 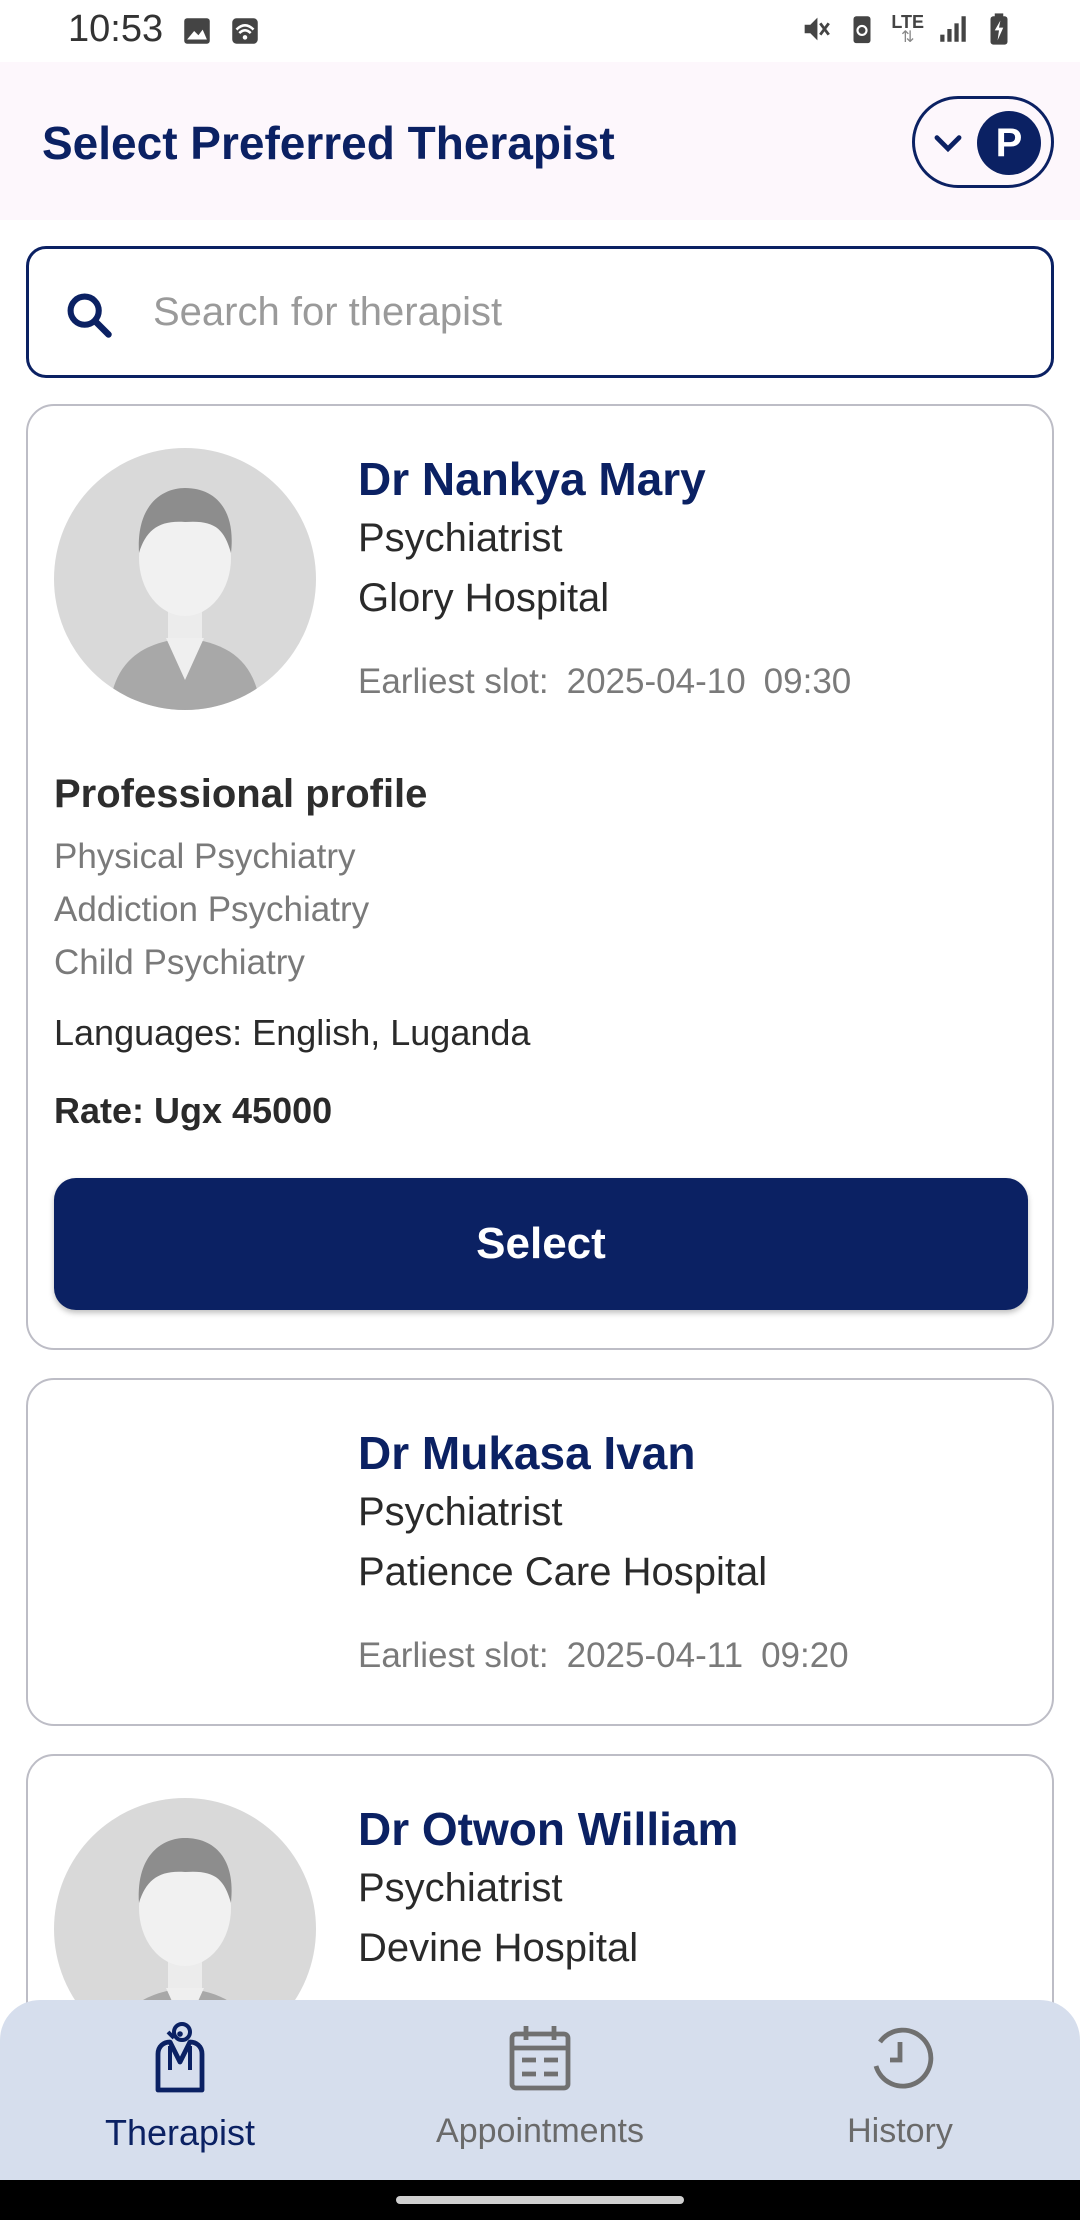 What do you see at coordinates (245, 31) in the screenshot?
I see `wifi-calling-icon` at bounding box center [245, 31].